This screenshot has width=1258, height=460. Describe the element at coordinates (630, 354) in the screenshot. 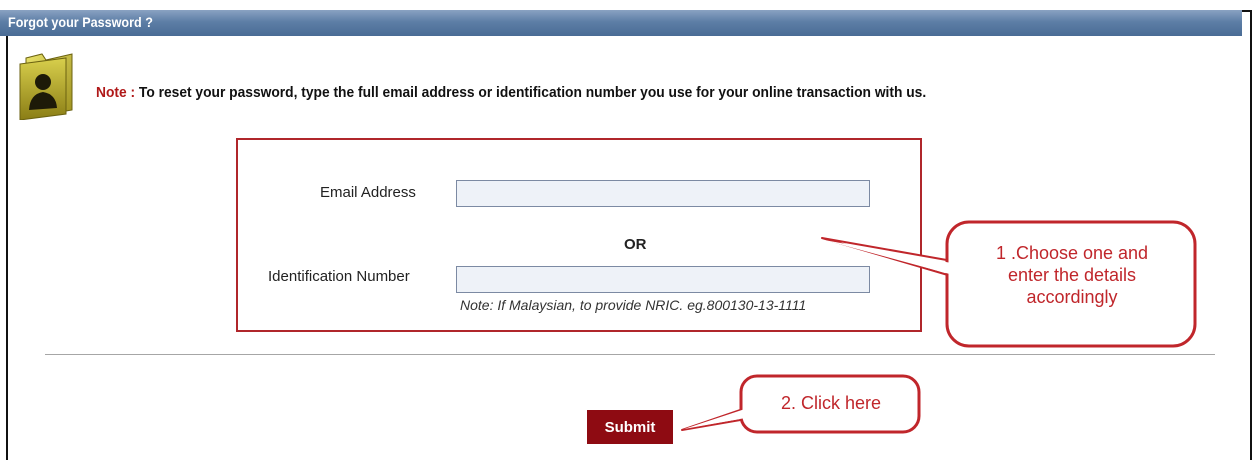

I see `divider-line` at that location.